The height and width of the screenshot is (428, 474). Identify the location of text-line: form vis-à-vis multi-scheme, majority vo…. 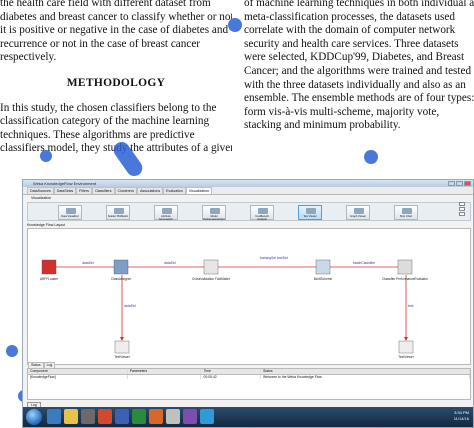
(342, 111).